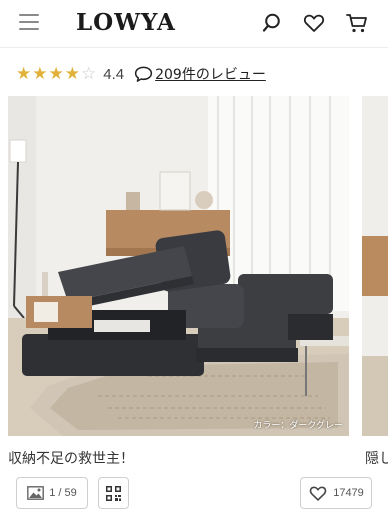 The height and width of the screenshot is (512, 388). What do you see at coordinates (63, 493) in the screenshot?
I see `gallery-count: 1 / 59` at bounding box center [63, 493].